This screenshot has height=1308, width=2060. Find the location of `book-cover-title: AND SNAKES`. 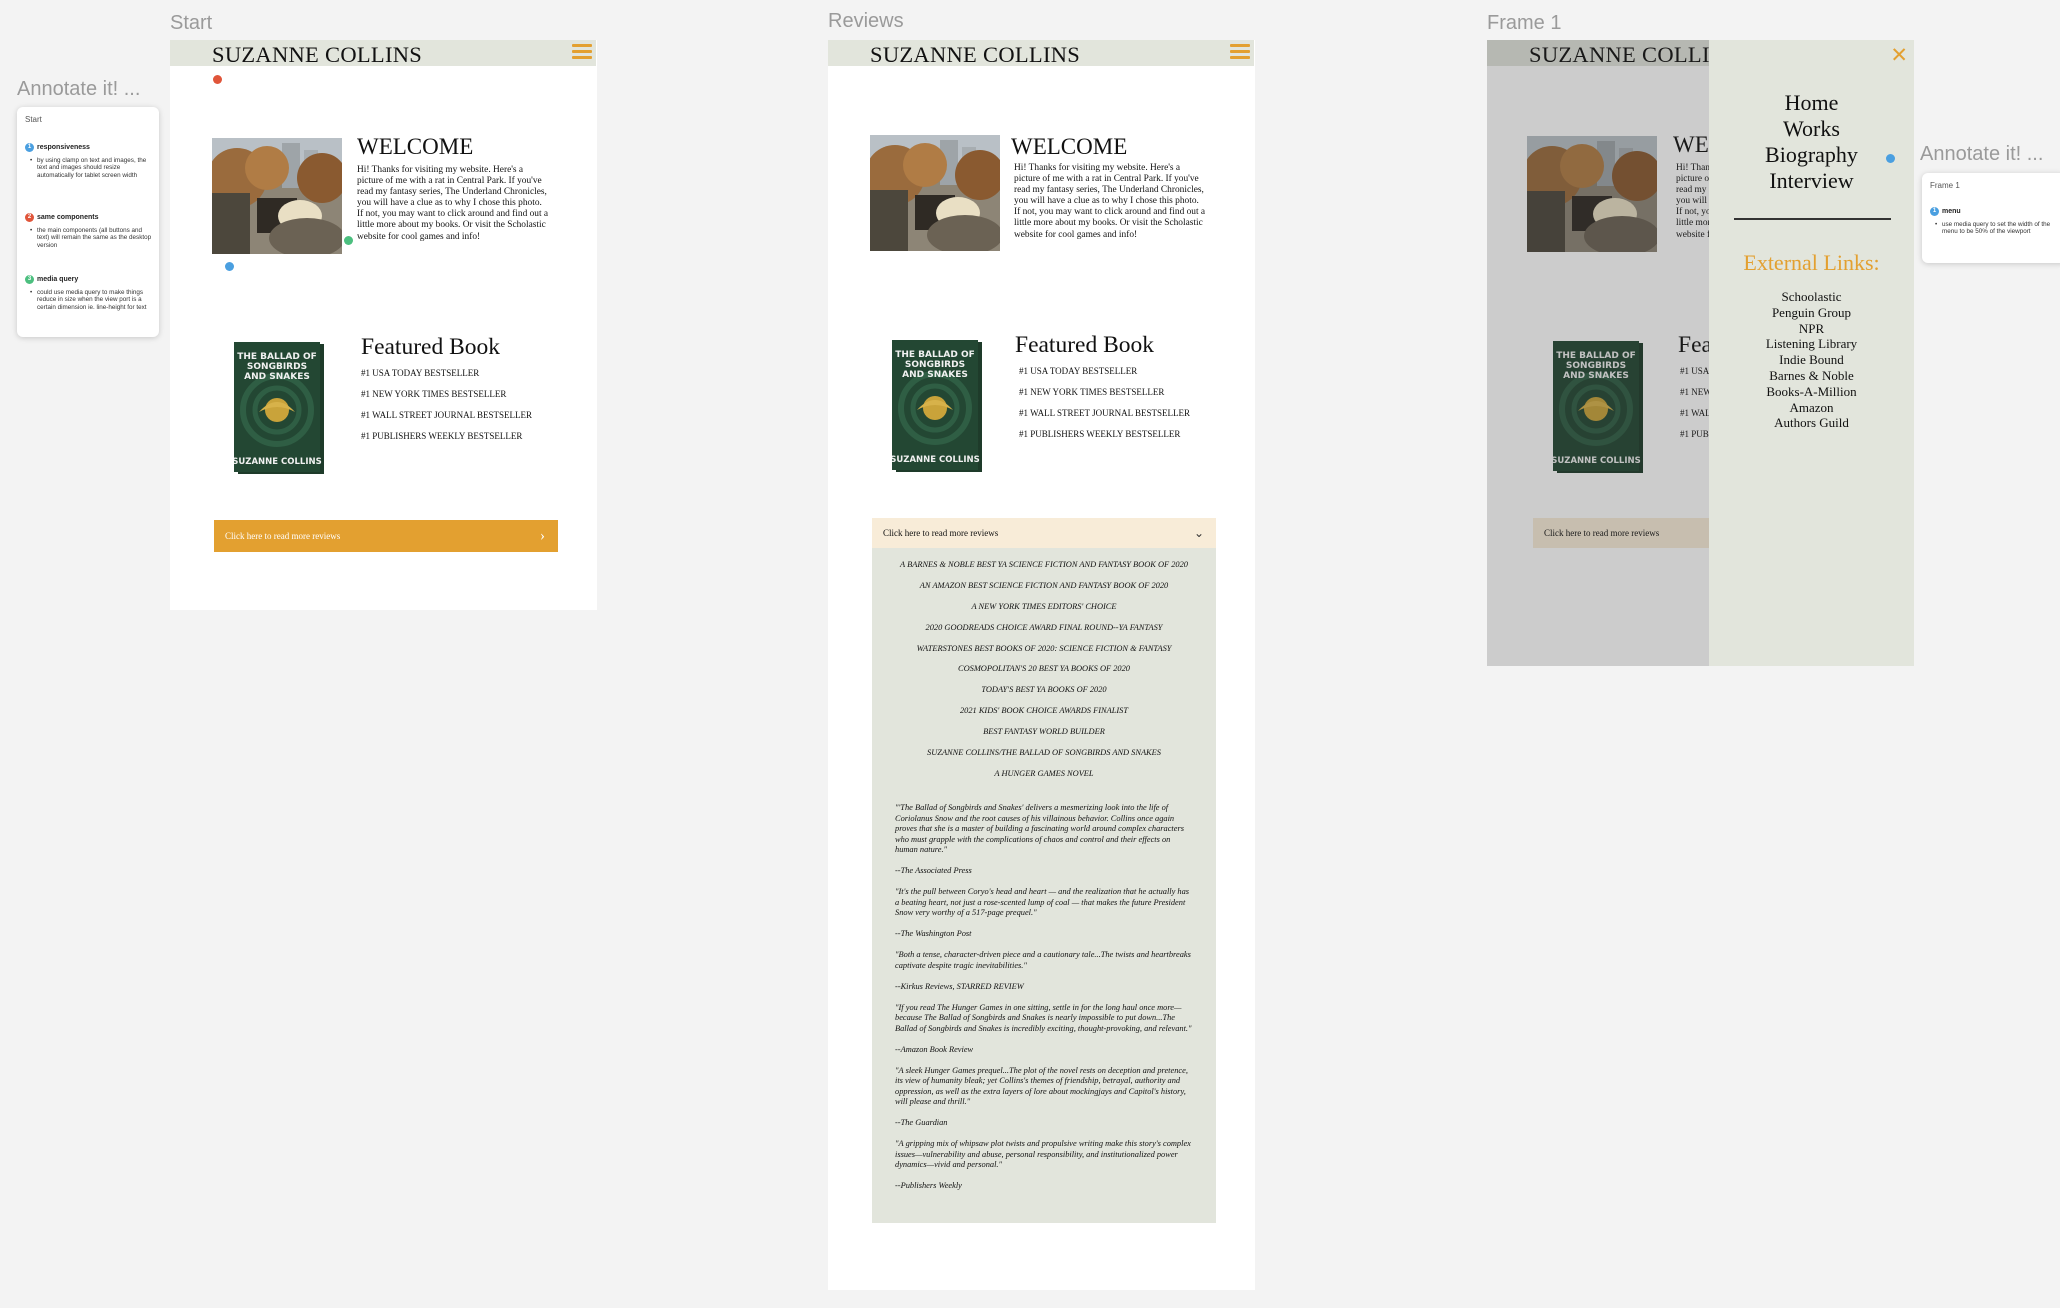

book-cover-title: AND SNAKES is located at coordinates (935, 375).